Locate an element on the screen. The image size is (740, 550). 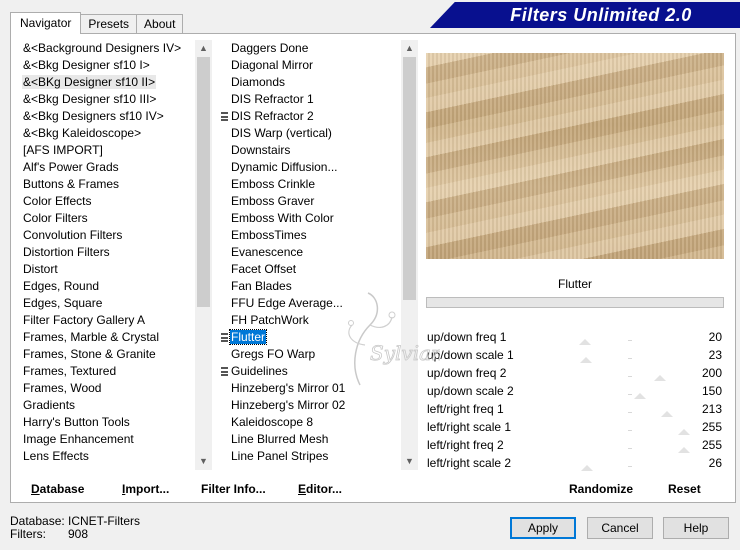
filter-item: Diamonds is located at coordinates (315, 82).